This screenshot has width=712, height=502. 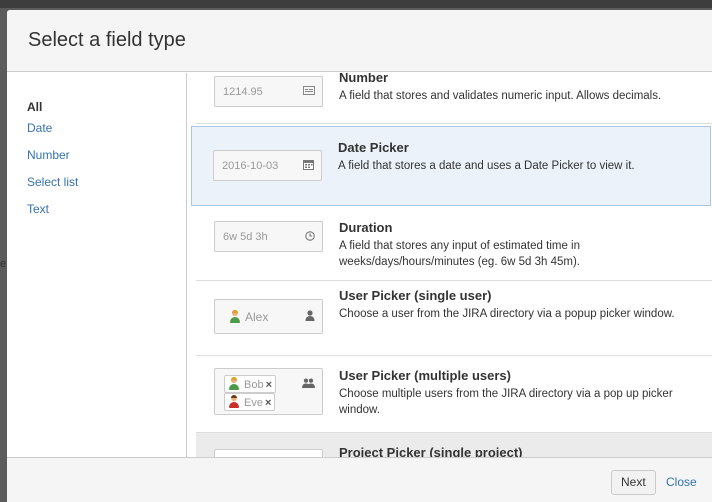 I want to click on clock-icon, so click(x=310, y=237).